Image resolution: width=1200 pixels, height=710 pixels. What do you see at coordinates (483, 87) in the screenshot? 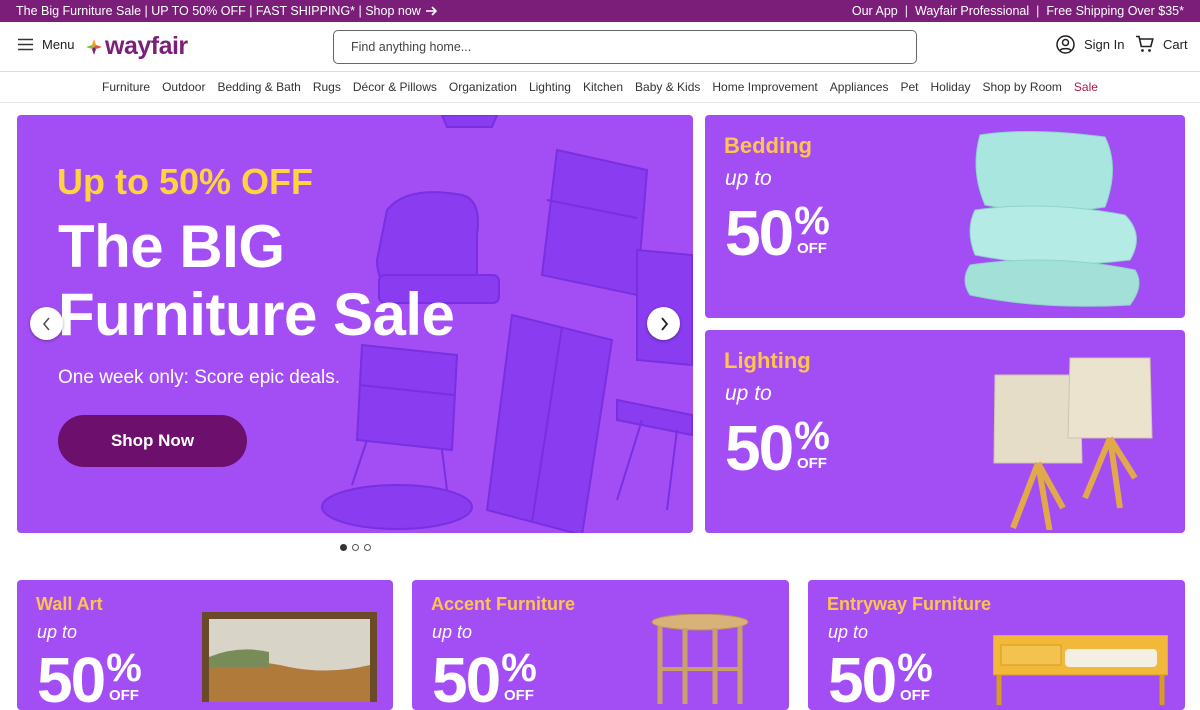
I see `nav-item-organization: Organization` at bounding box center [483, 87].